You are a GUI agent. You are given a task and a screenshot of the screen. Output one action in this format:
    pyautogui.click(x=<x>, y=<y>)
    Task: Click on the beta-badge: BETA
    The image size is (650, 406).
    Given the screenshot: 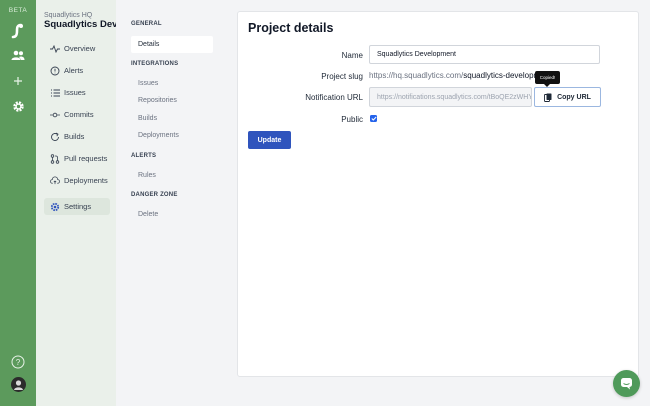 What is the action you would take?
    pyautogui.click(x=18, y=10)
    